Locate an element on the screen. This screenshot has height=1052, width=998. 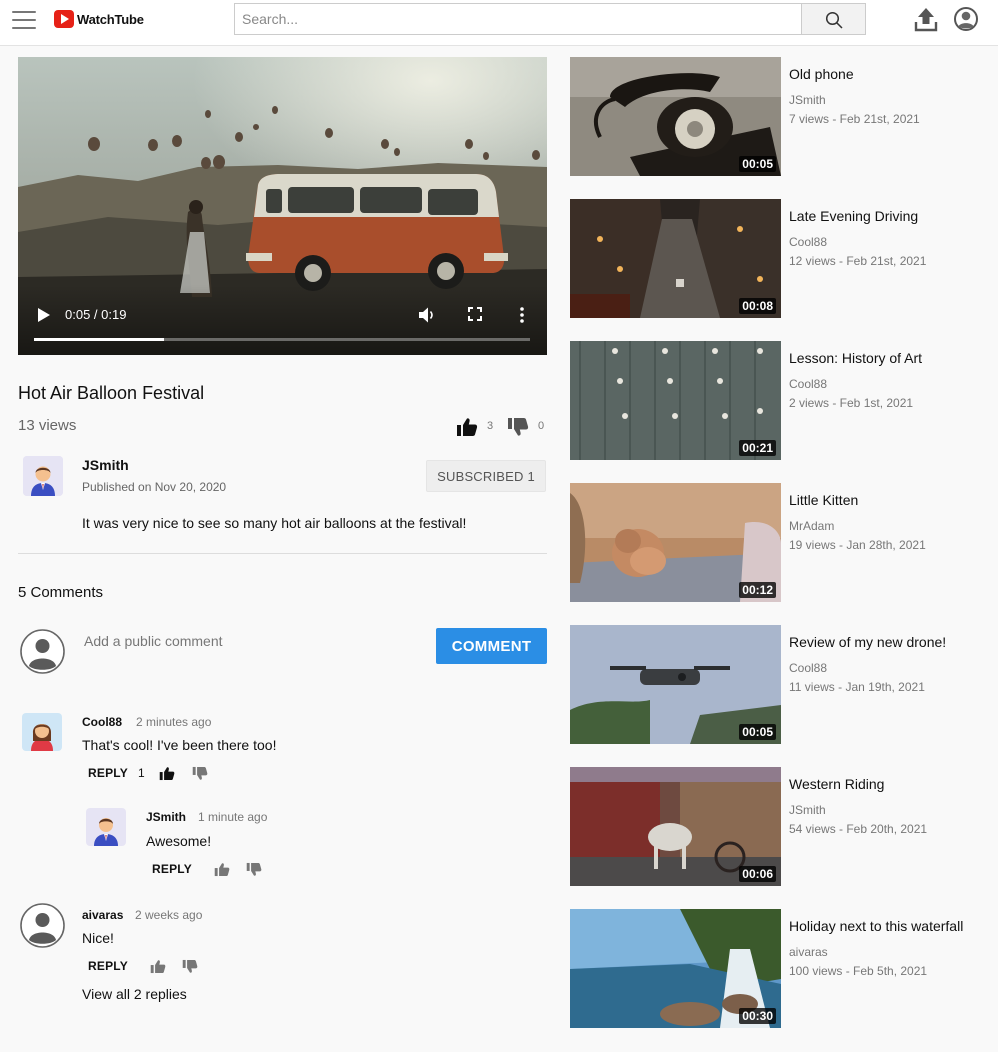
progress-fill is located at coordinates (99, 339).